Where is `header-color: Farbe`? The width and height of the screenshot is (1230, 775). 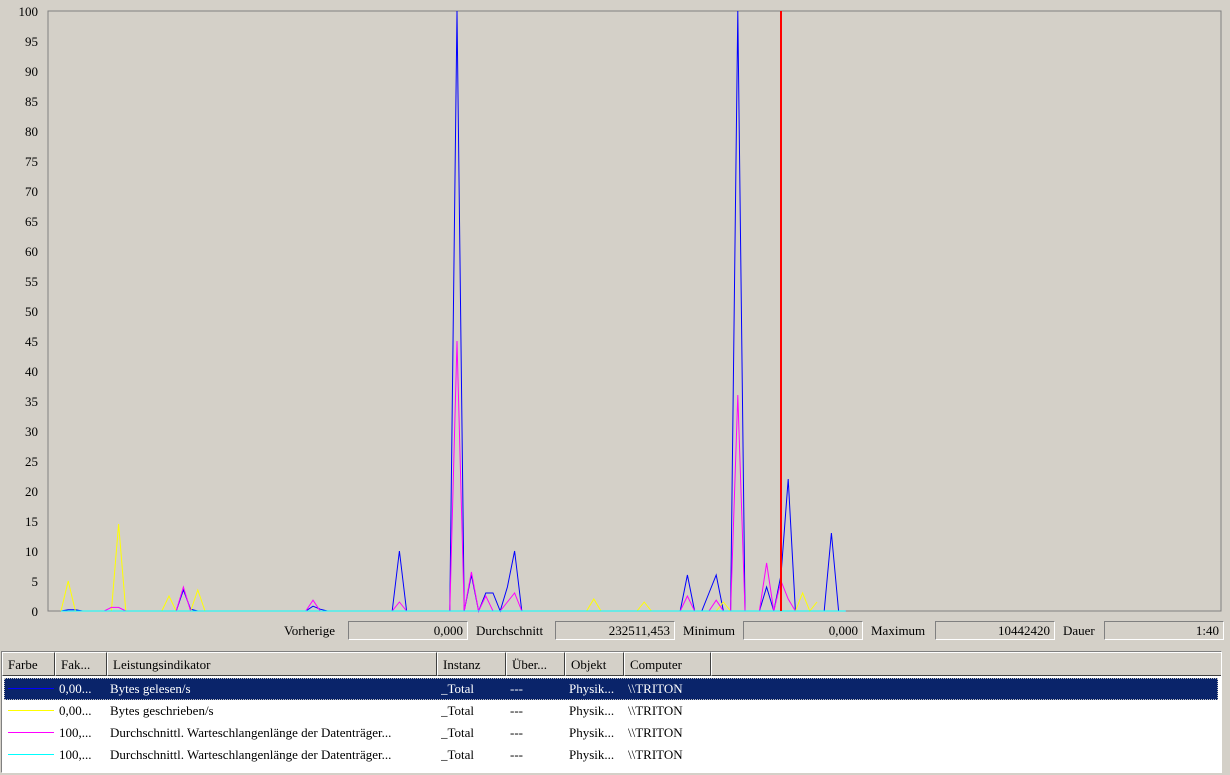
header-color: Farbe is located at coordinates (28, 664).